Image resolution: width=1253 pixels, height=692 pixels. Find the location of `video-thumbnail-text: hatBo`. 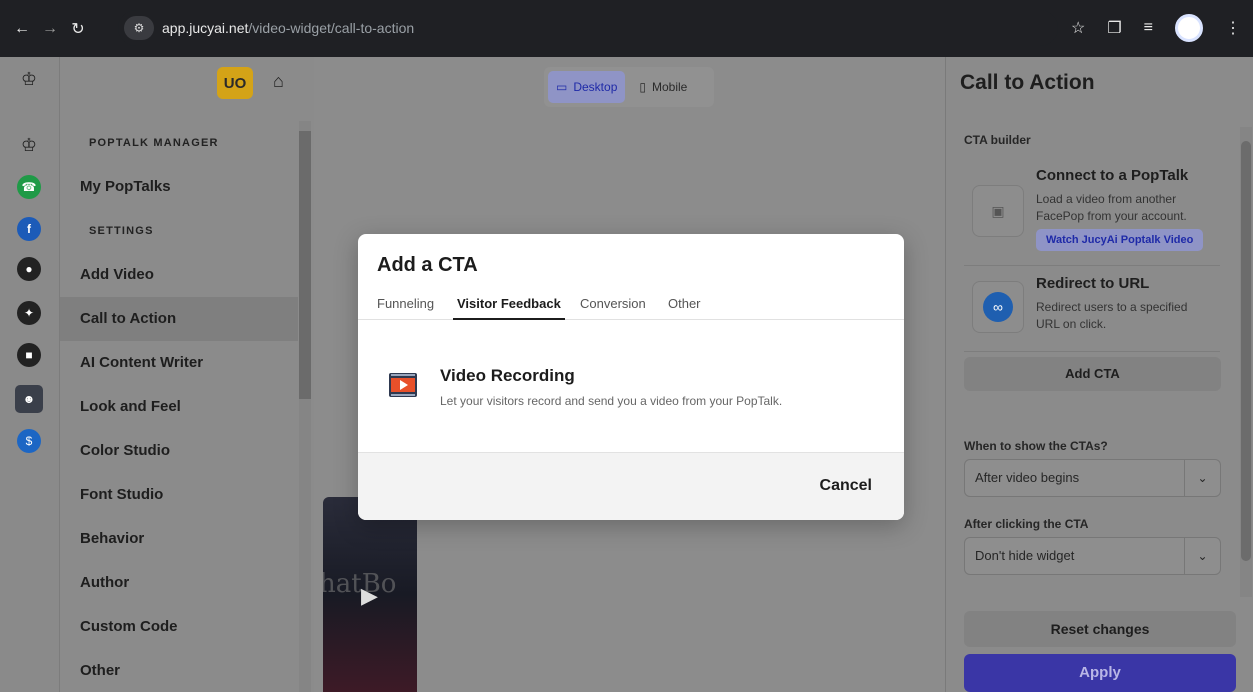

video-thumbnail-text: hatBo is located at coordinates (360, 584).